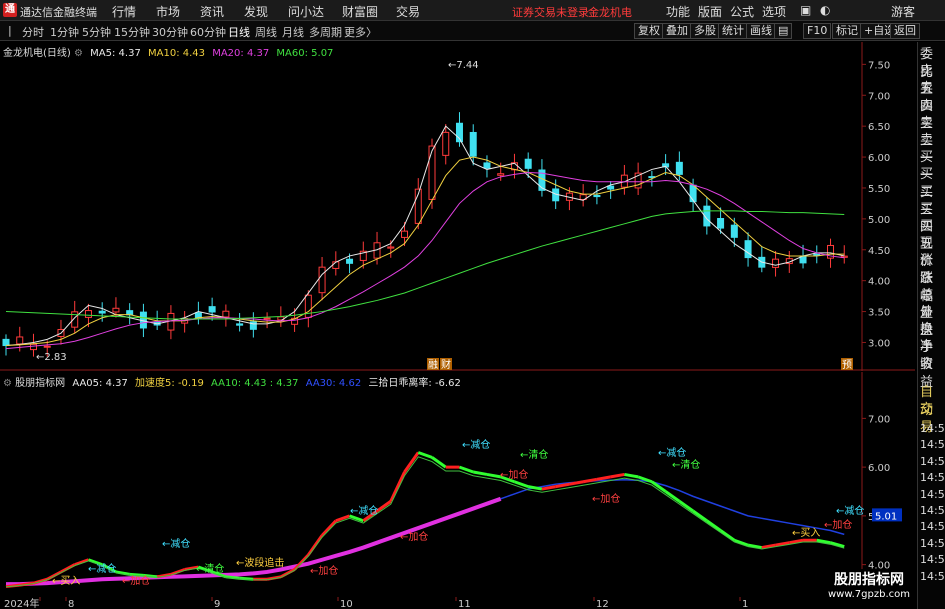  What do you see at coordinates (208, 32) in the screenshot?
I see `period-60min: 60分钟` at bounding box center [208, 32].